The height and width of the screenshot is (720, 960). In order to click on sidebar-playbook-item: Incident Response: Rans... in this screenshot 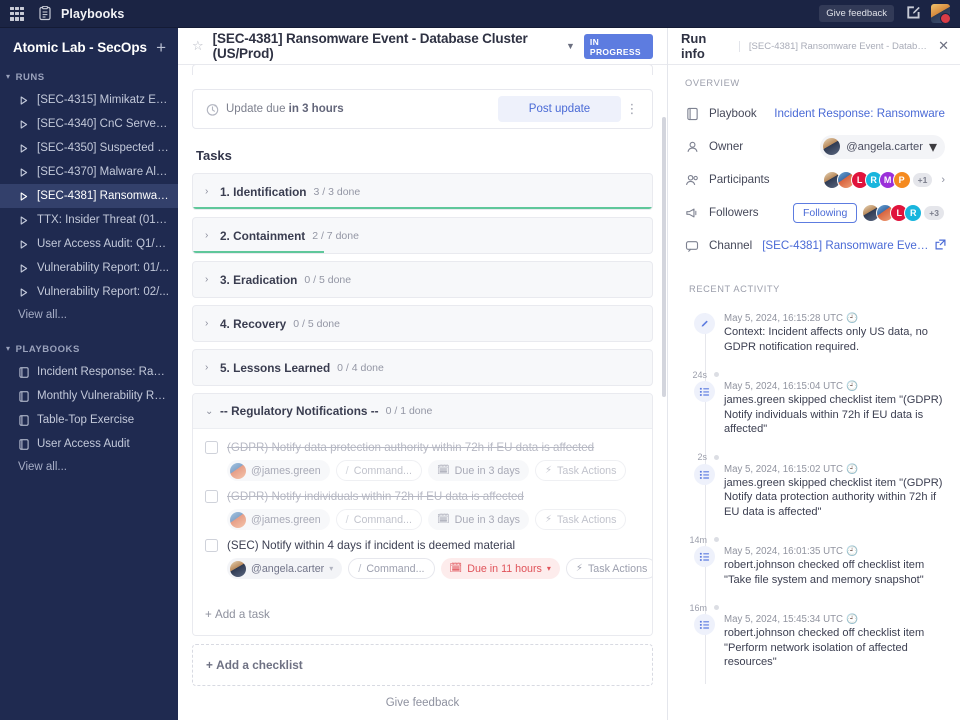, I will do `click(89, 372)`.